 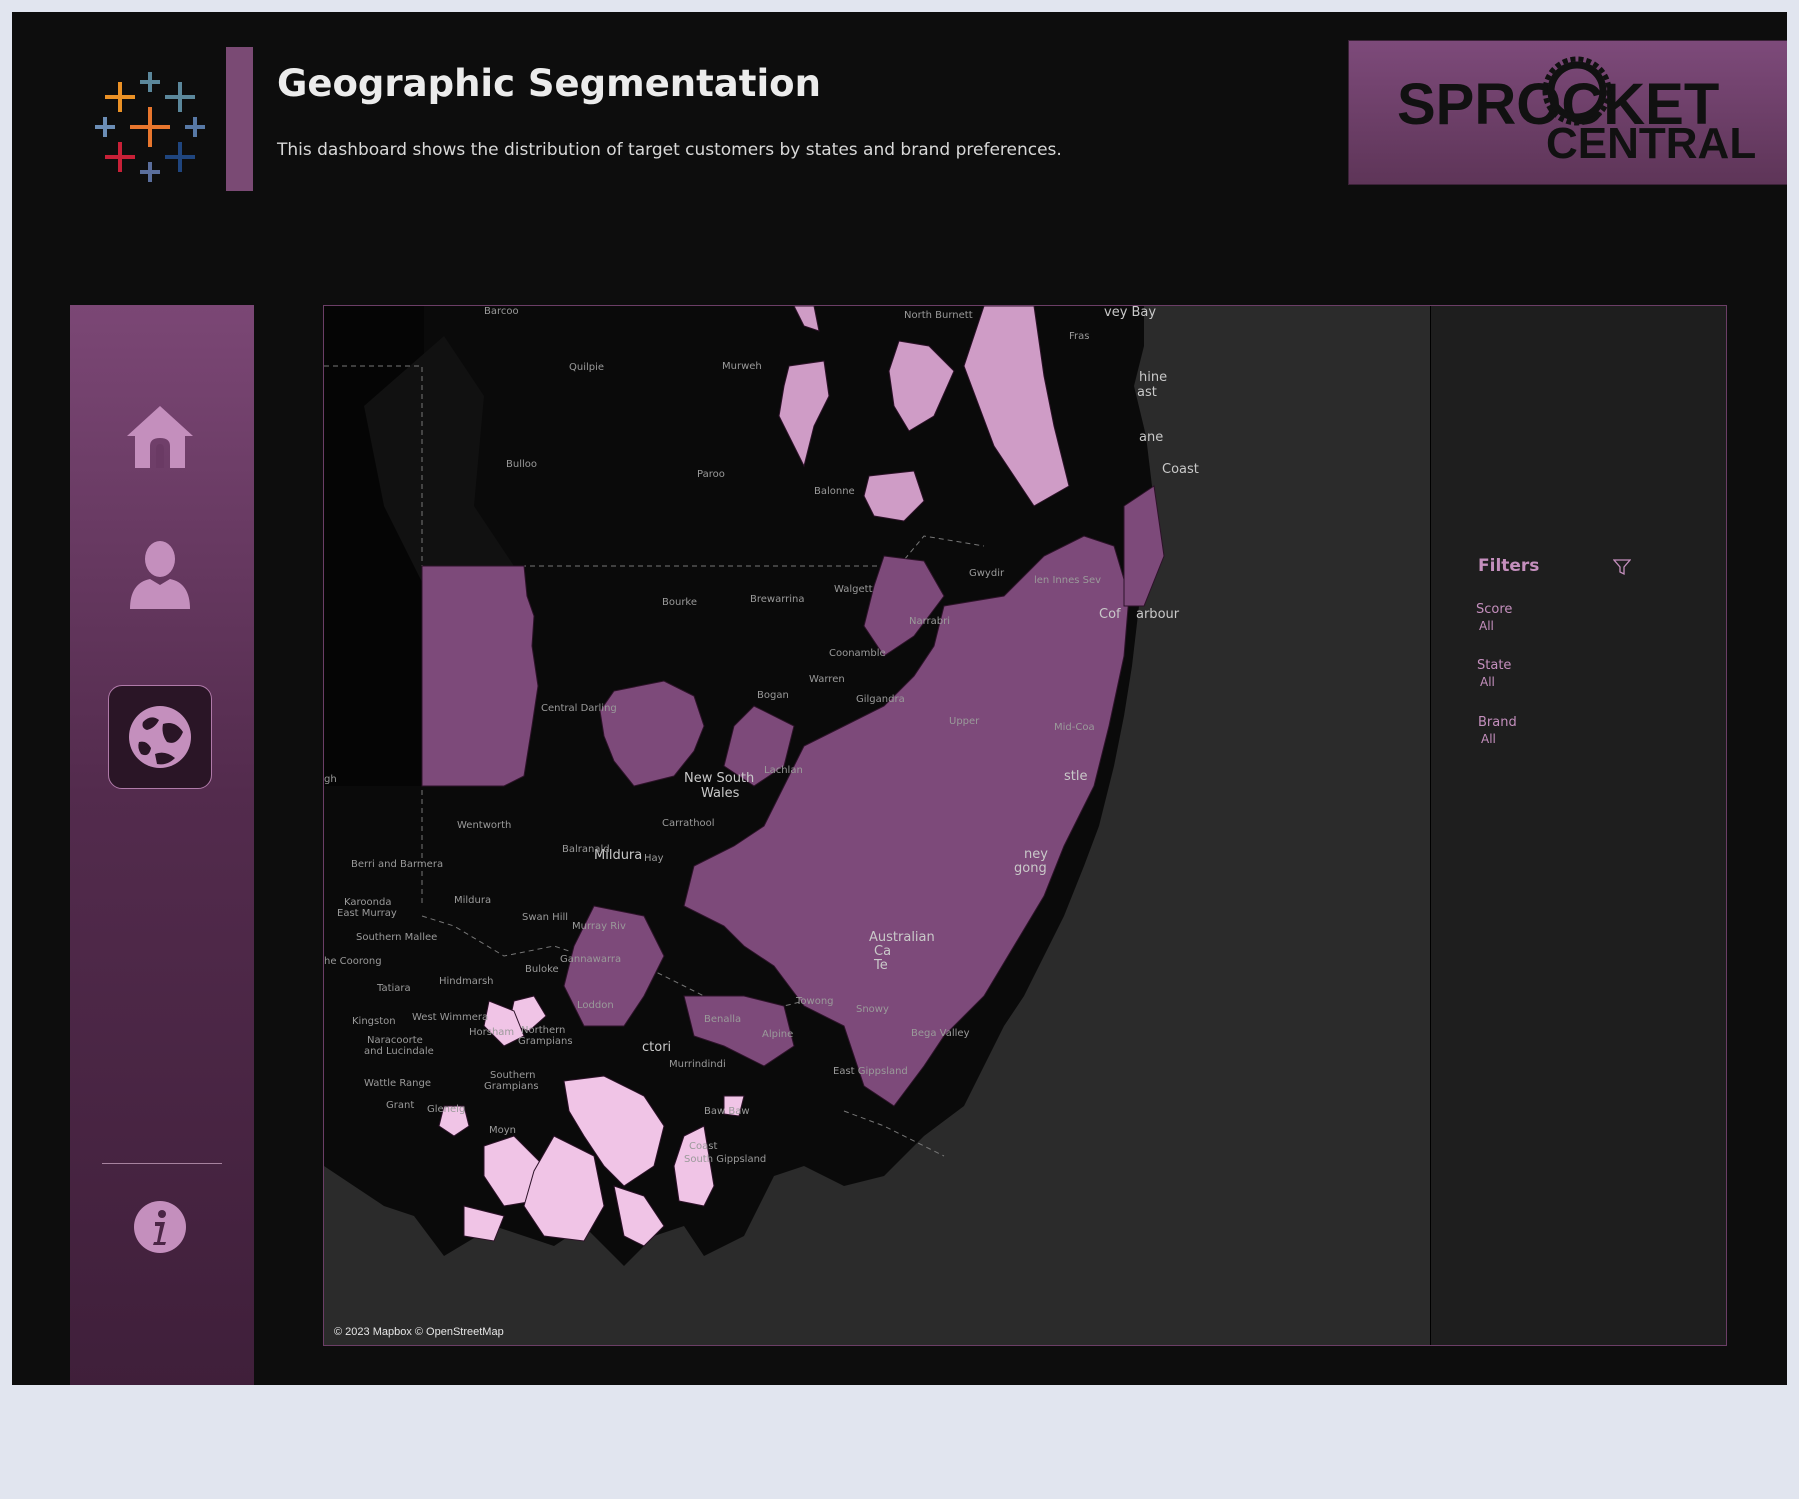 What do you see at coordinates (542, 969) in the screenshot?
I see `svg-text: Buloke` at bounding box center [542, 969].